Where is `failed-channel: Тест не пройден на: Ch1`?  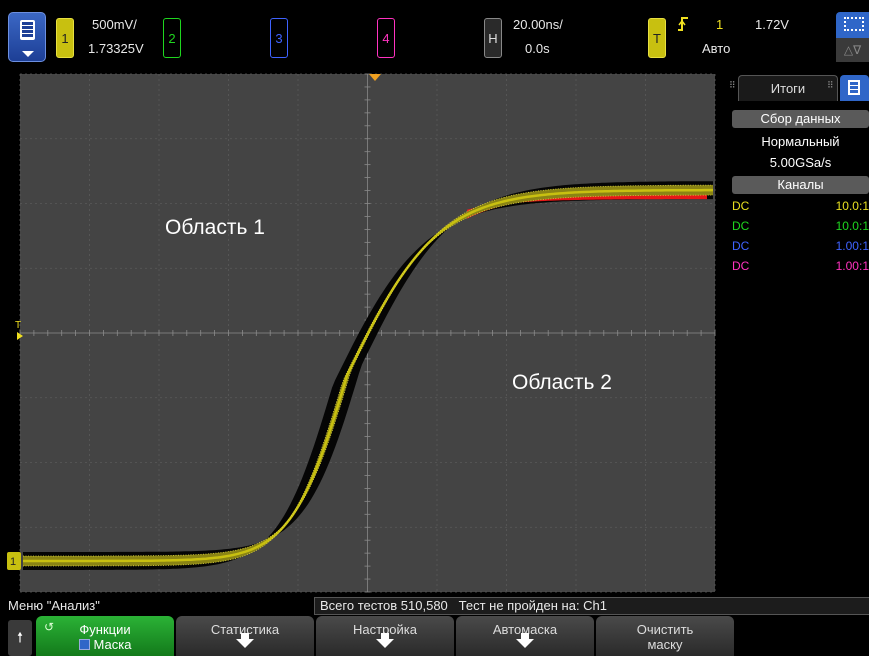 failed-channel: Тест не пройден на: Ch1 is located at coordinates (533, 605).